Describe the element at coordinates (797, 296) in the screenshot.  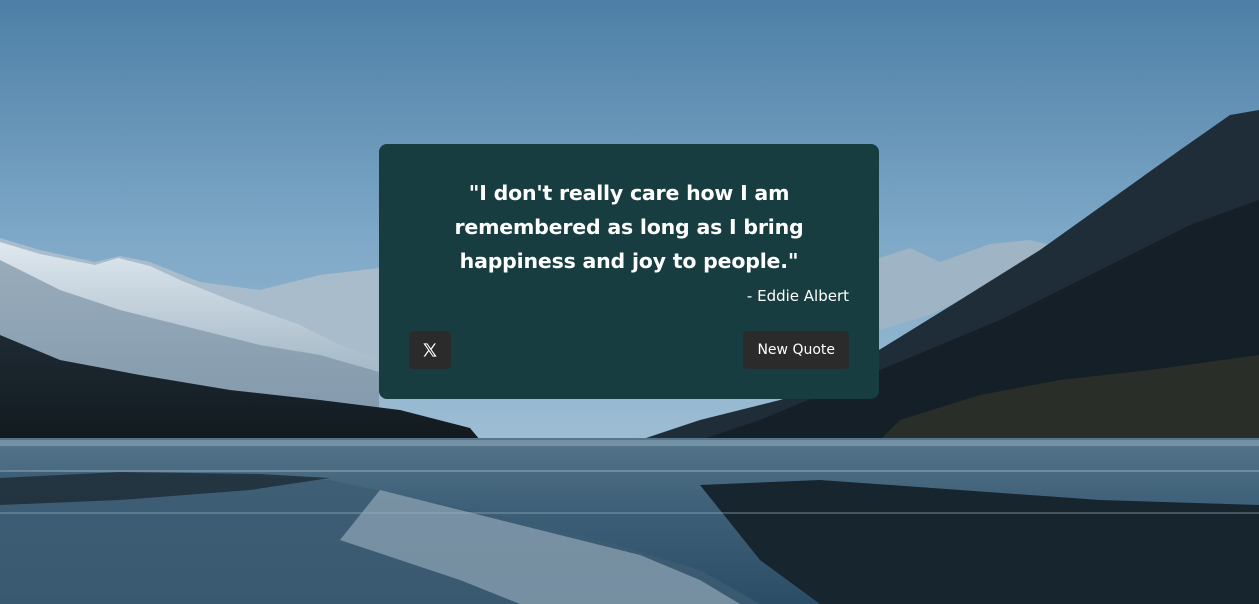
I see `quote-author: - Eddie Albert` at that location.